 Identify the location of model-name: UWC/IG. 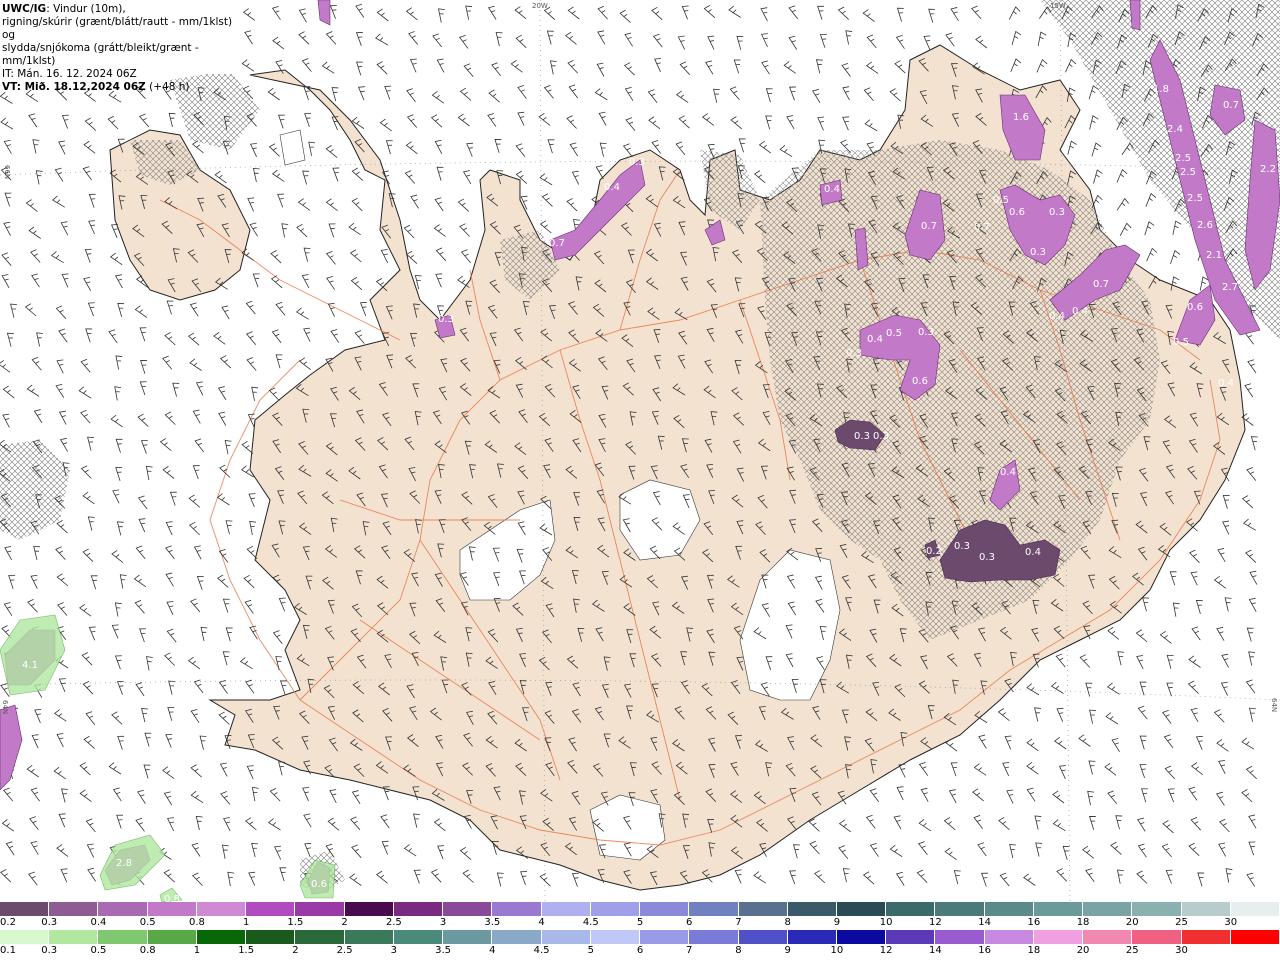
(24, 9).